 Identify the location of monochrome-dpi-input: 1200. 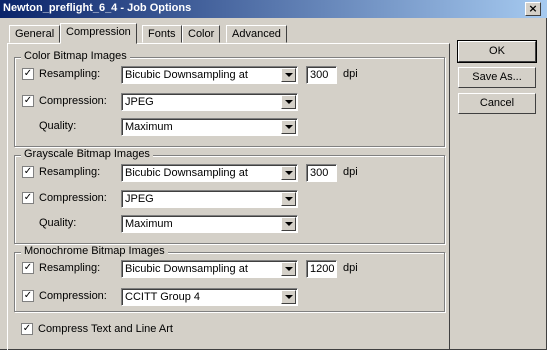
(321, 269).